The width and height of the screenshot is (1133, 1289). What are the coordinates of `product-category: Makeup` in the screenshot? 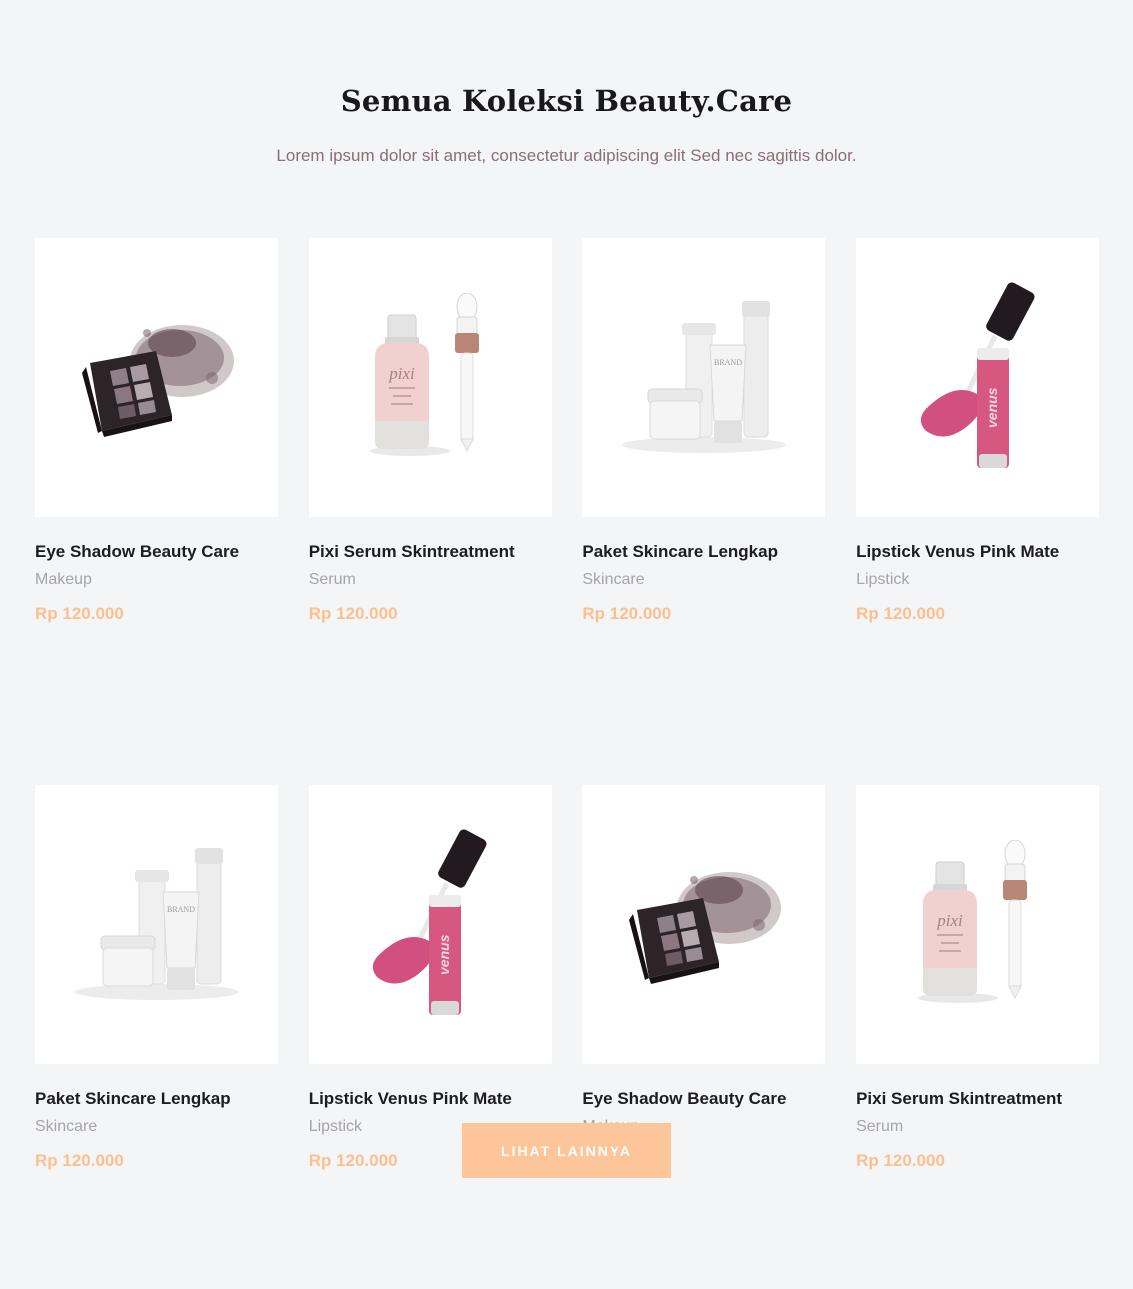 It's located at (63, 579).